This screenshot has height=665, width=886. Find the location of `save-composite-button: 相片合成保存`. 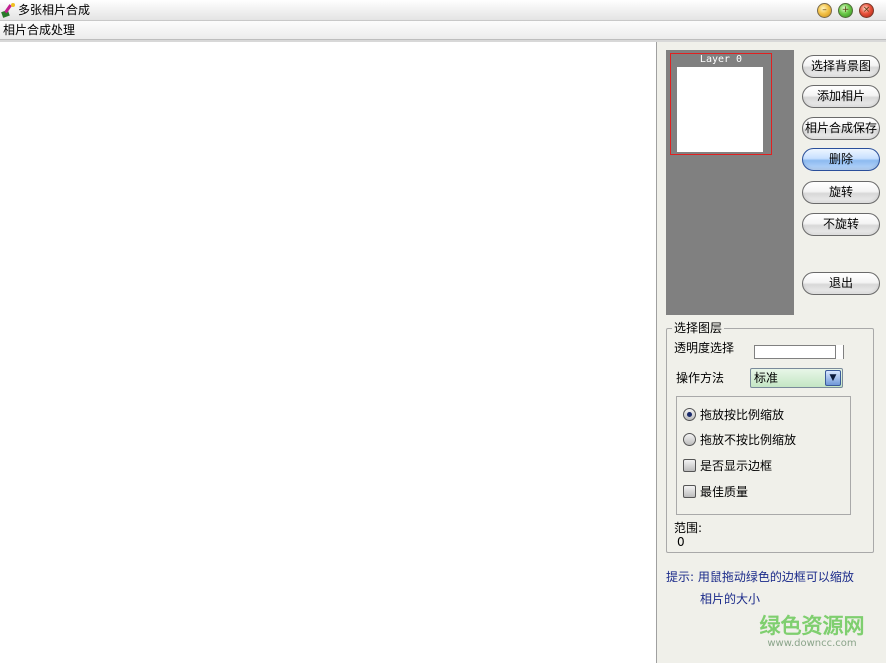

save-composite-button: 相片合成保存 is located at coordinates (841, 128).